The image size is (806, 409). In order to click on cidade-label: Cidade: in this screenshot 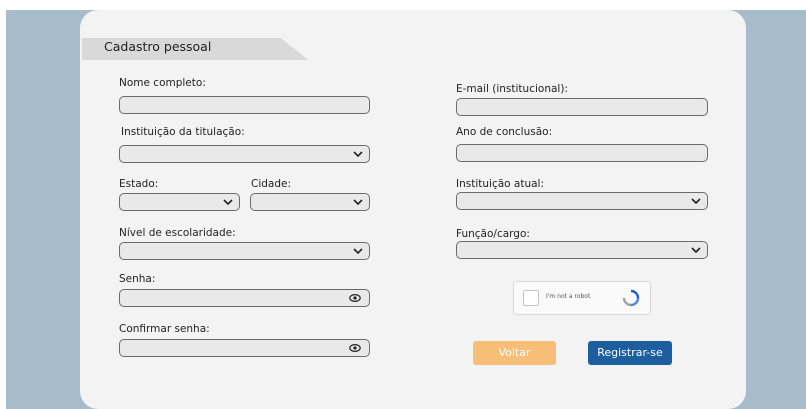, I will do `click(271, 184)`.